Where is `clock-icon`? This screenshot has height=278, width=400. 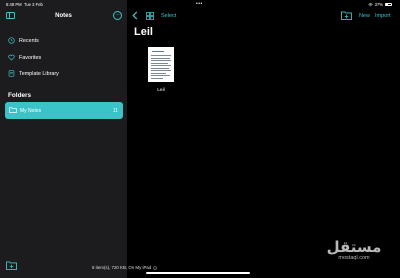 clock-icon is located at coordinates (11, 40).